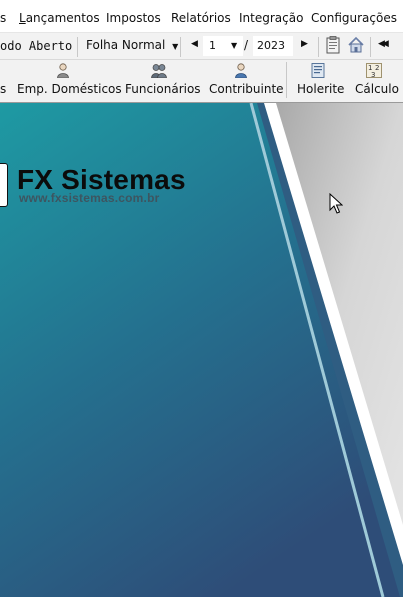 The image size is (403, 597). I want to click on first-record-icon: ◀◀, so click(383, 44).